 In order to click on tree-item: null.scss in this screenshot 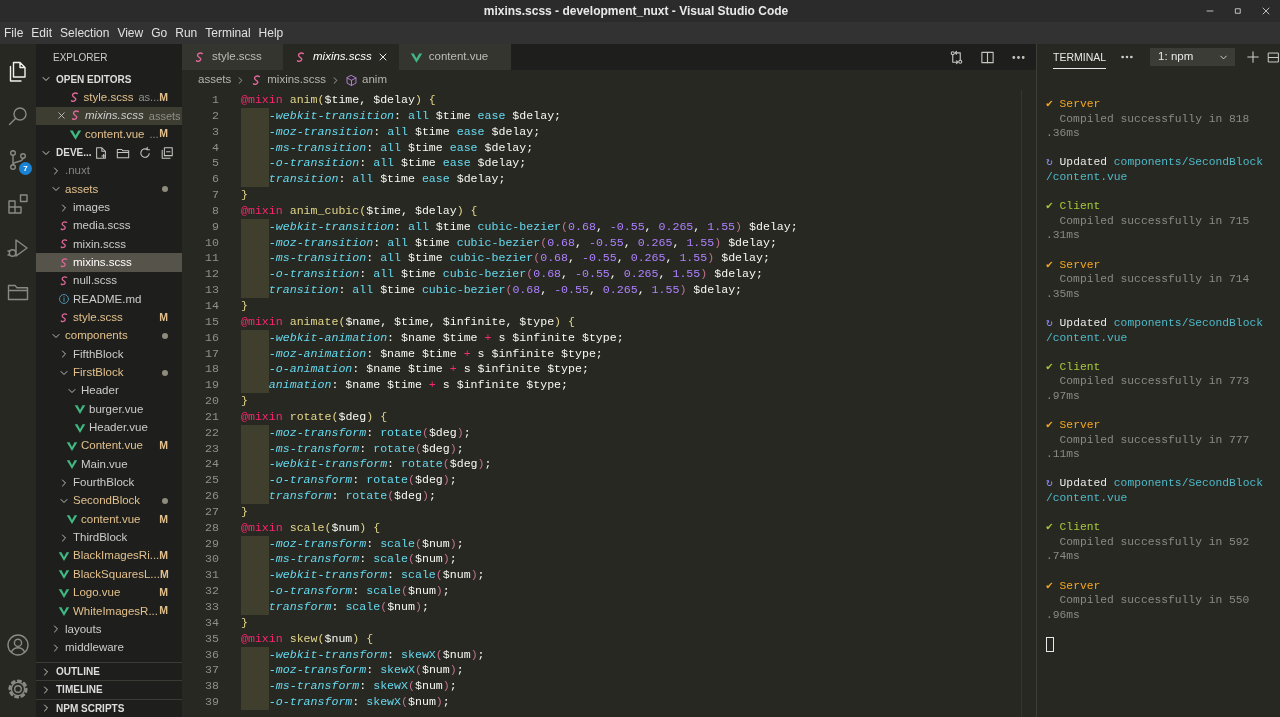, I will do `click(109, 281)`.